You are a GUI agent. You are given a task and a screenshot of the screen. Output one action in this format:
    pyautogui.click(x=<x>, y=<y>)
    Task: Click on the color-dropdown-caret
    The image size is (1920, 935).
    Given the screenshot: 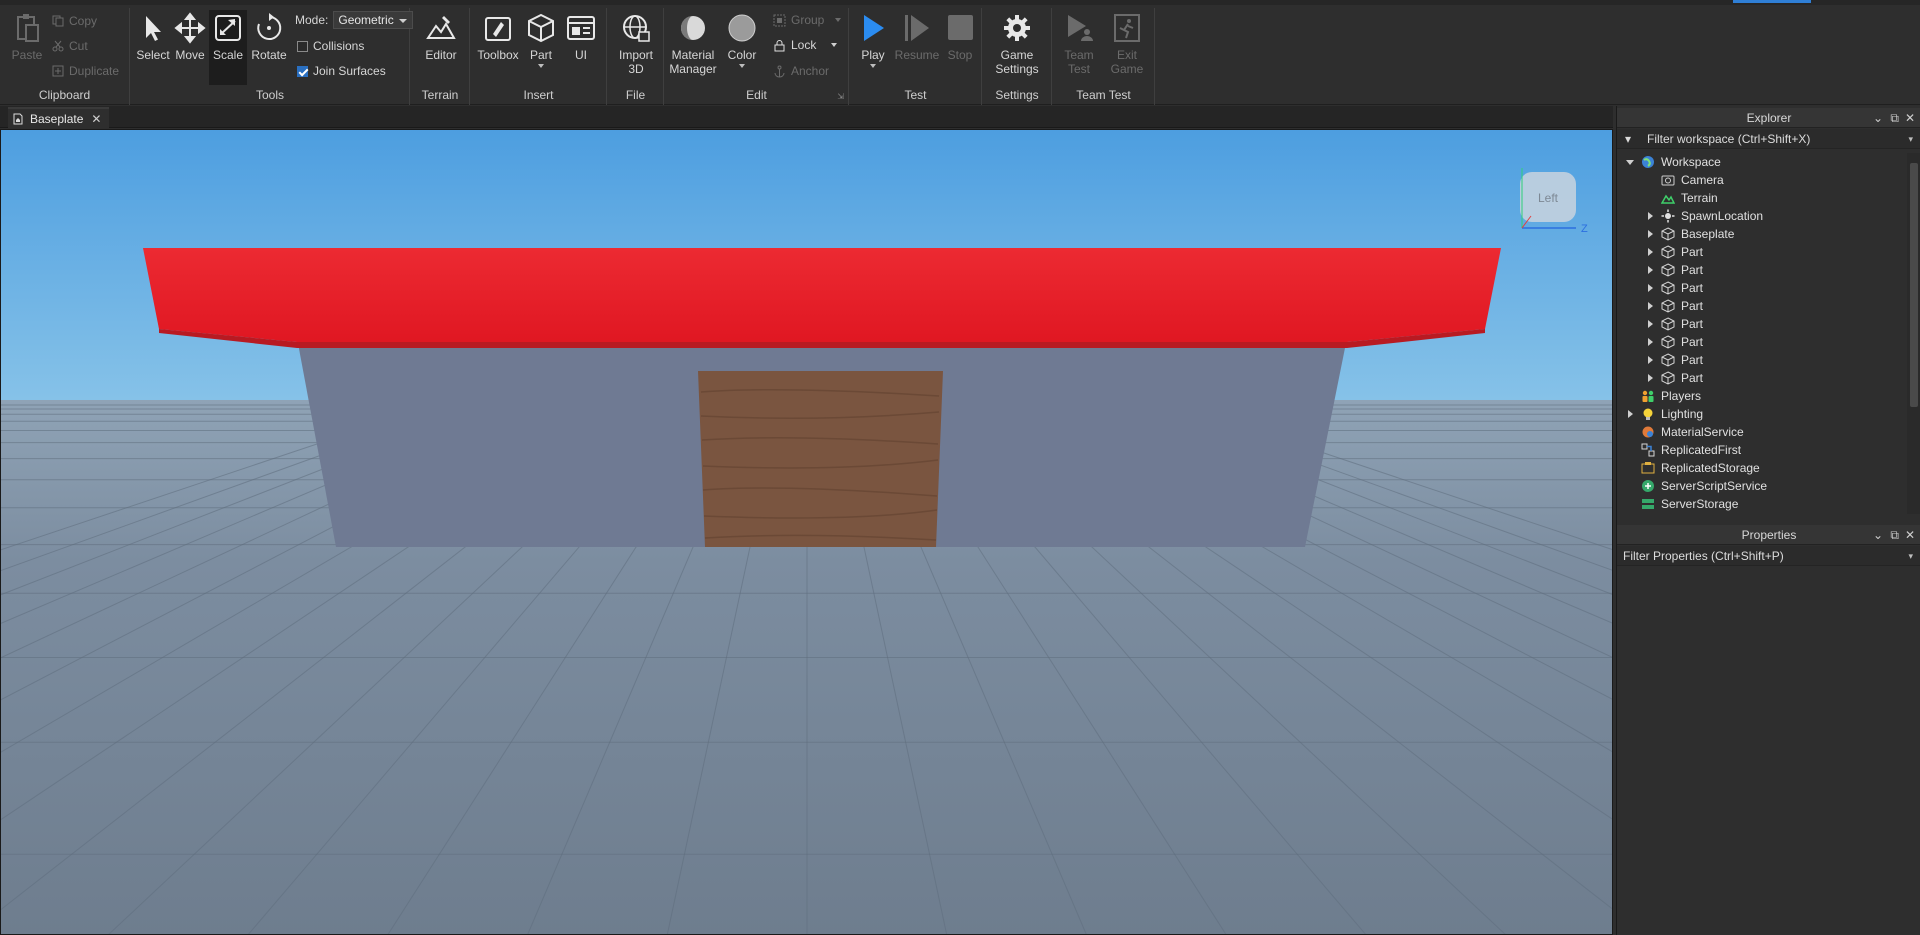 What is the action you would take?
    pyautogui.click(x=742, y=66)
    